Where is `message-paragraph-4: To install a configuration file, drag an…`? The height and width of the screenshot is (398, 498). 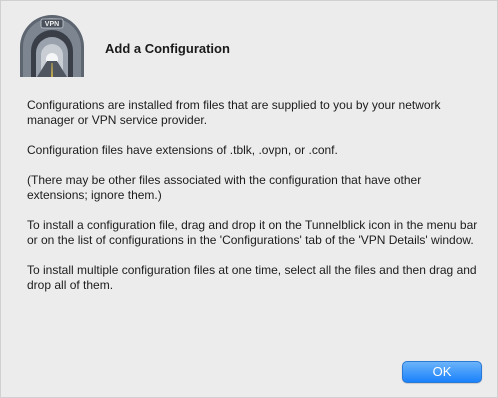 message-paragraph-4: To install a configuration file, drag an… is located at coordinates (252, 232).